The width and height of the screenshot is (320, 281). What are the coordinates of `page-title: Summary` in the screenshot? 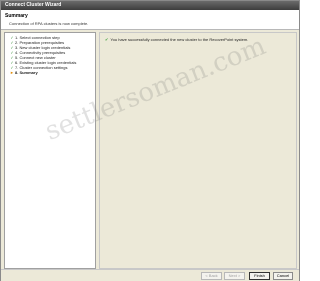 It's located at (16, 16).